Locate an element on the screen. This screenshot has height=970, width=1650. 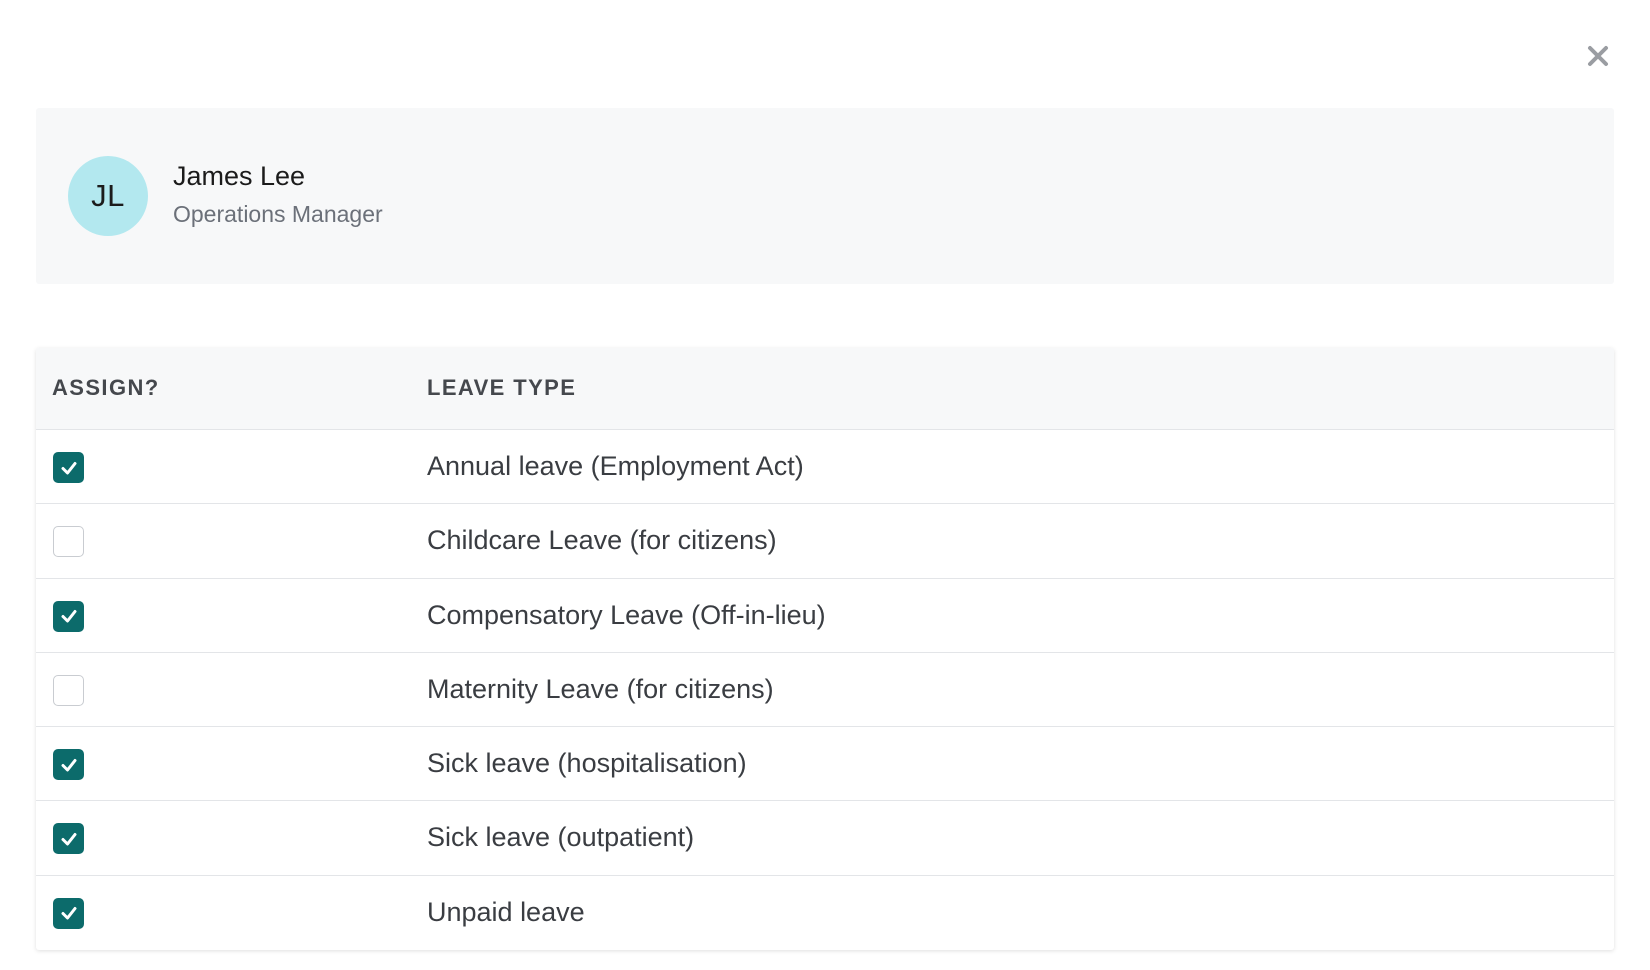
leave-type-label: Annual leave (Employment Act) is located at coordinates (615, 466).